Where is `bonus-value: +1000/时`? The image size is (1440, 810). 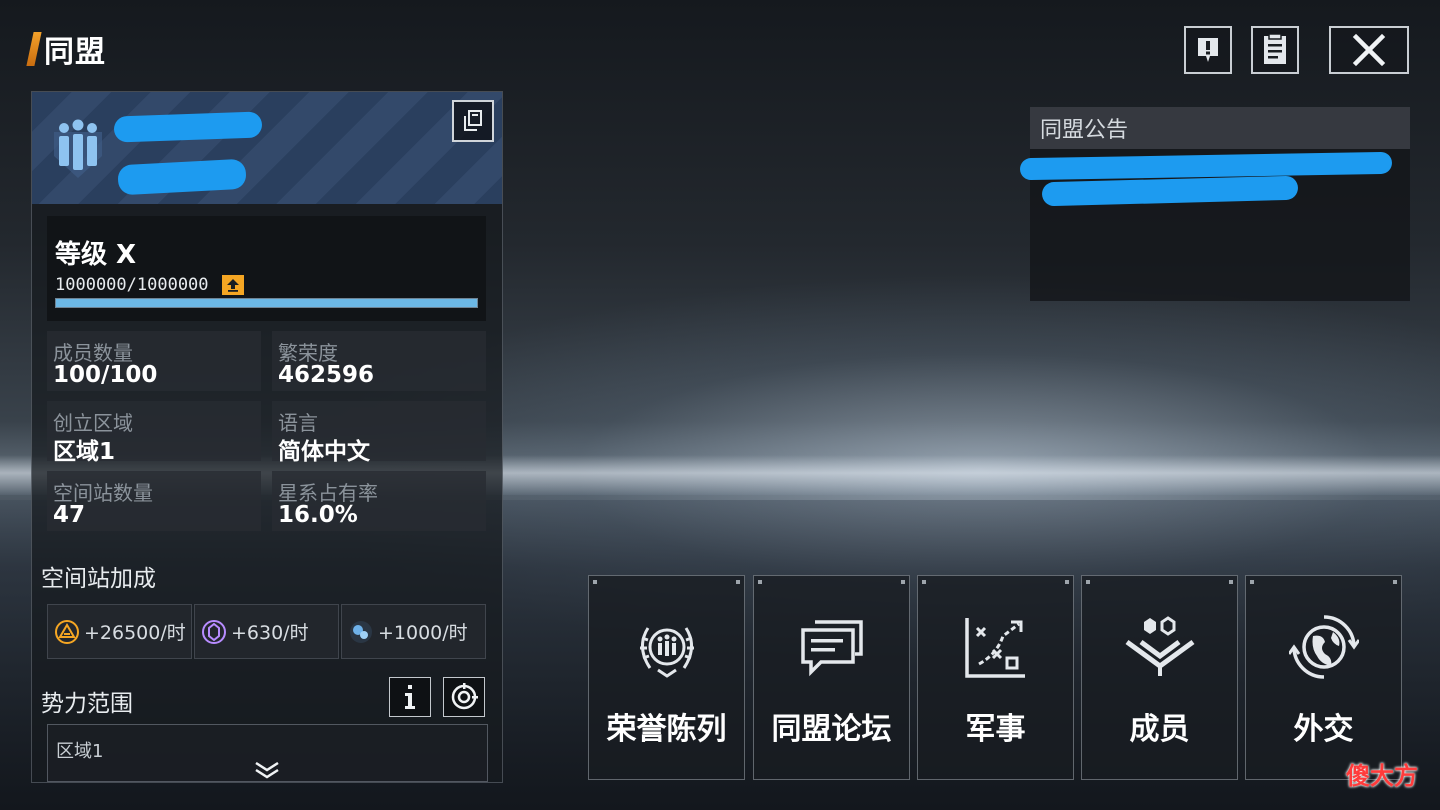
bonus-value: +1000/时 is located at coordinates (423, 633).